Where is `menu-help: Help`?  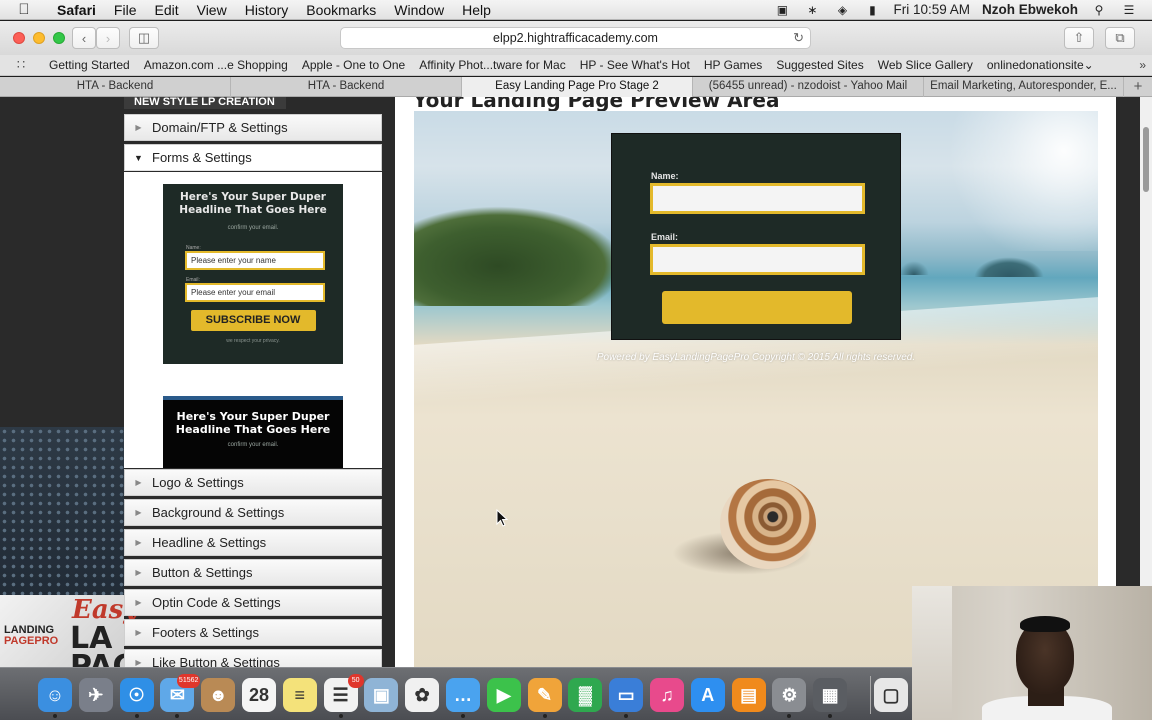
menu-help: Help is located at coordinates (476, 10).